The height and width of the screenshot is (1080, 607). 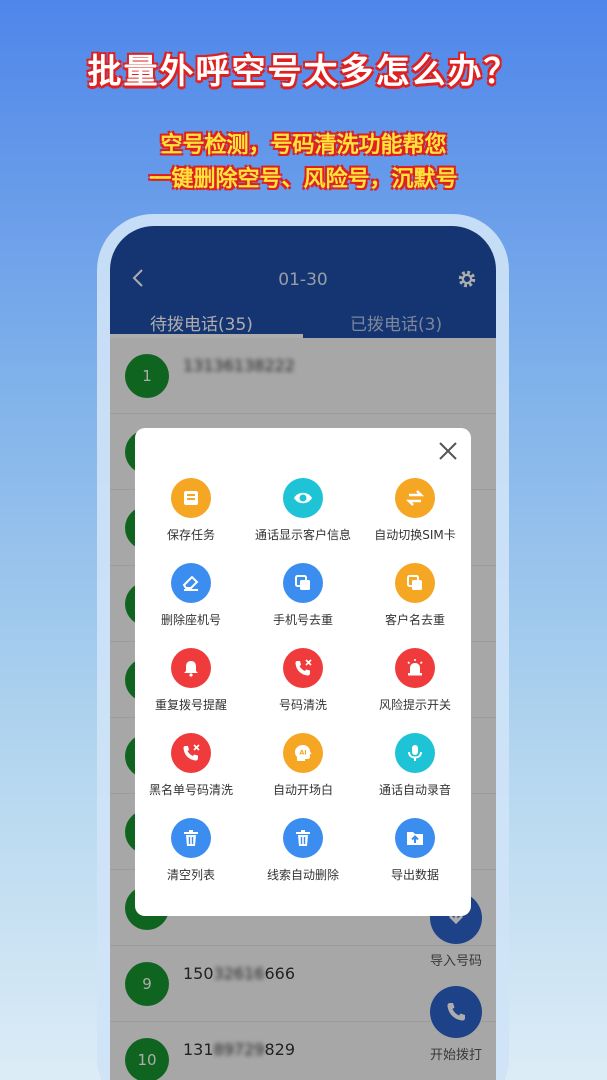 What do you see at coordinates (190, 705) in the screenshot?
I see `menu-item-label: 重复拨号提醒` at bounding box center [190, 705].